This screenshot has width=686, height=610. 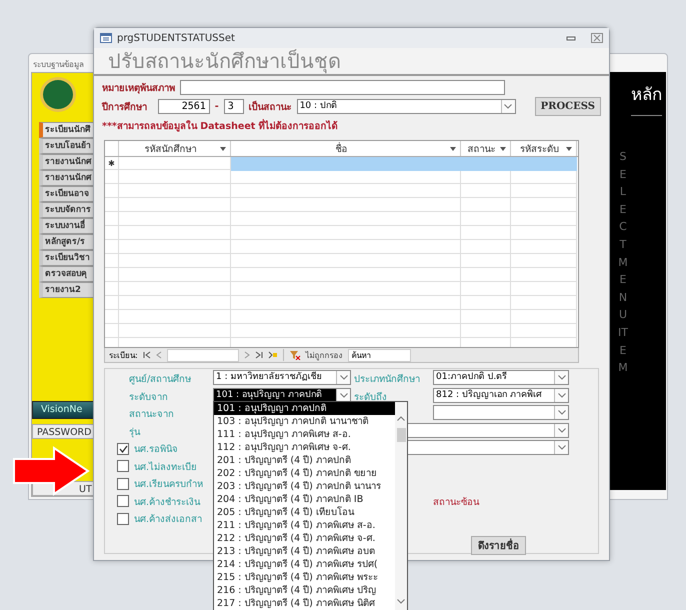 I want to click on field-label: รุ่น, so click(x=135, y=433).